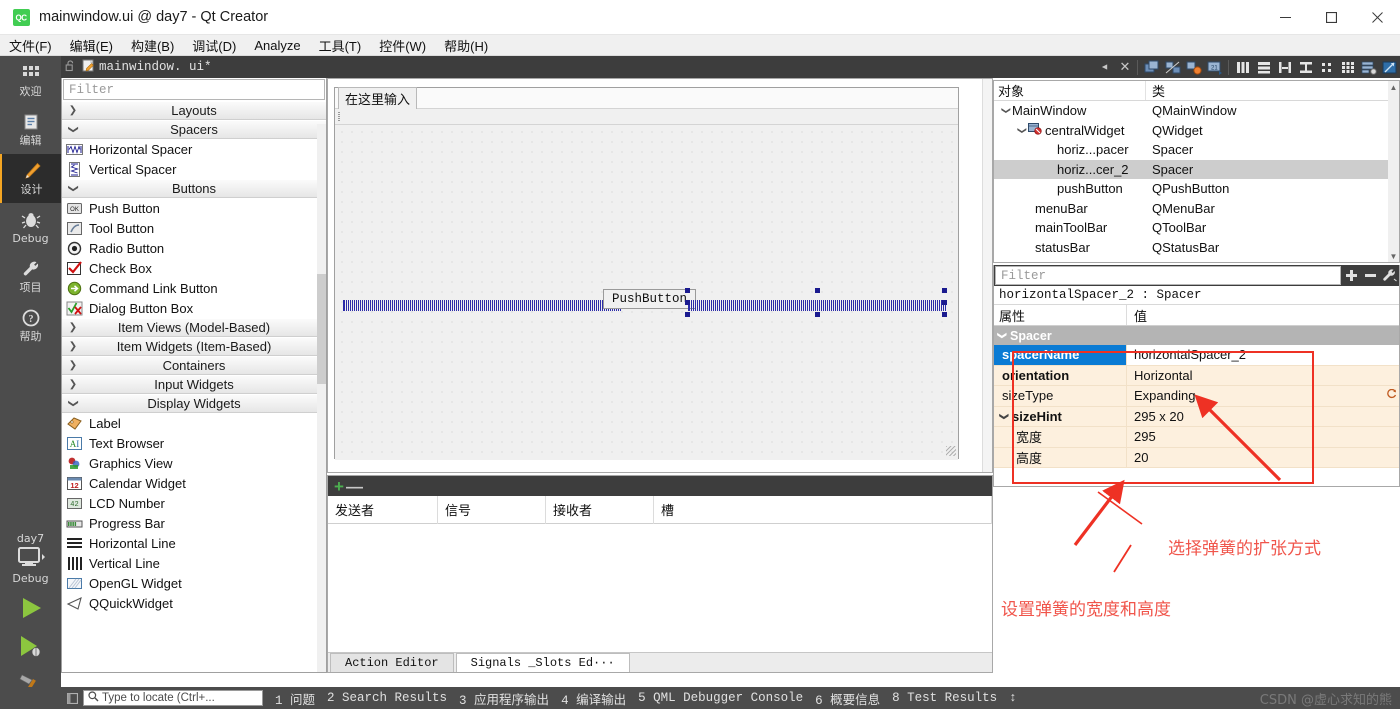  Describe the element at coordinates (194, 327) in the screenshot. I see `widget-group-item-views: ❯ Item Views (Model-Based)` at that location.